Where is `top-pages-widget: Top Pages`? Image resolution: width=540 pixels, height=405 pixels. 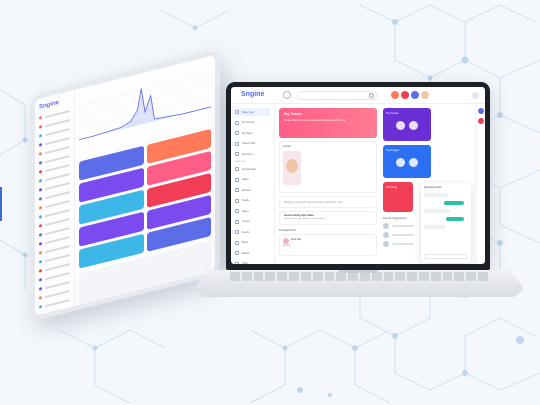
top-pages-widget: Top Pages is located at coordinates (407, 161).